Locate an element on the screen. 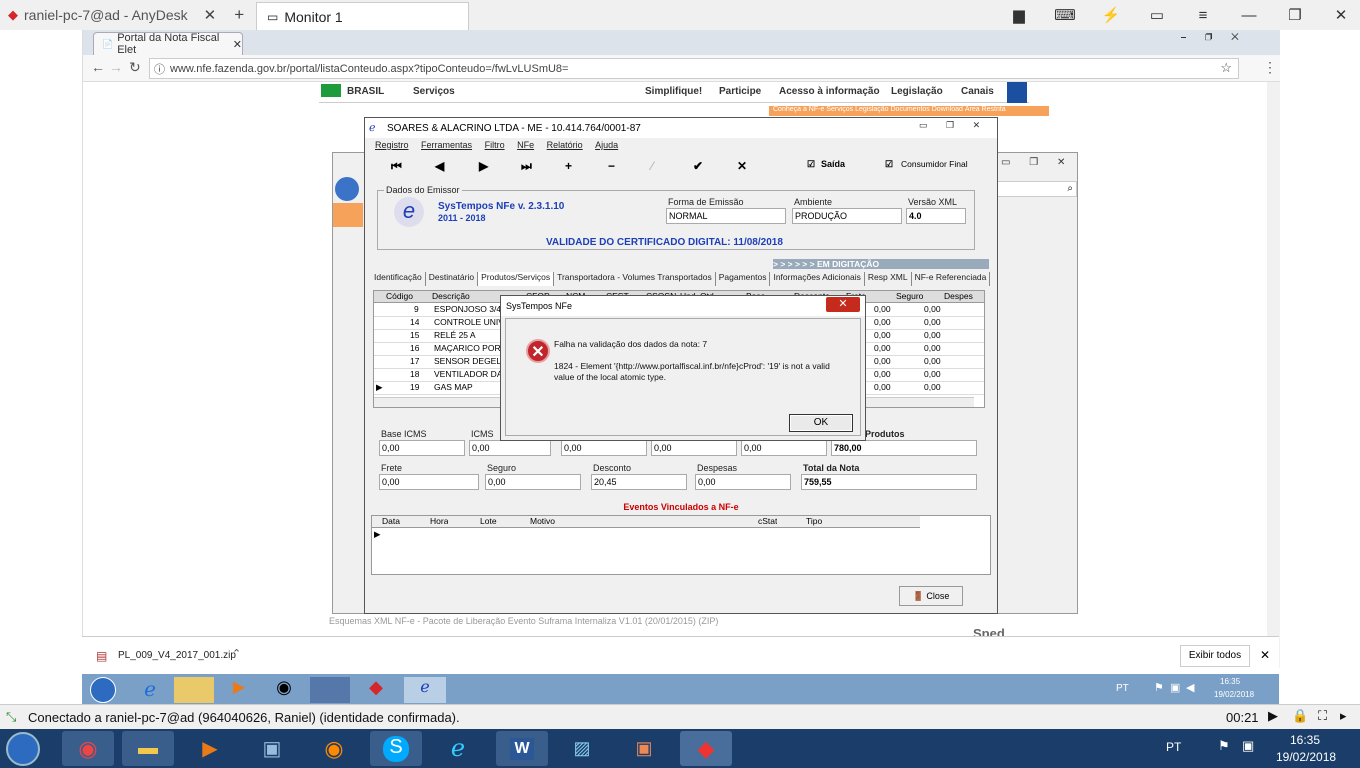  restore-icon: ❐ is located at coordinates (1295, 15).